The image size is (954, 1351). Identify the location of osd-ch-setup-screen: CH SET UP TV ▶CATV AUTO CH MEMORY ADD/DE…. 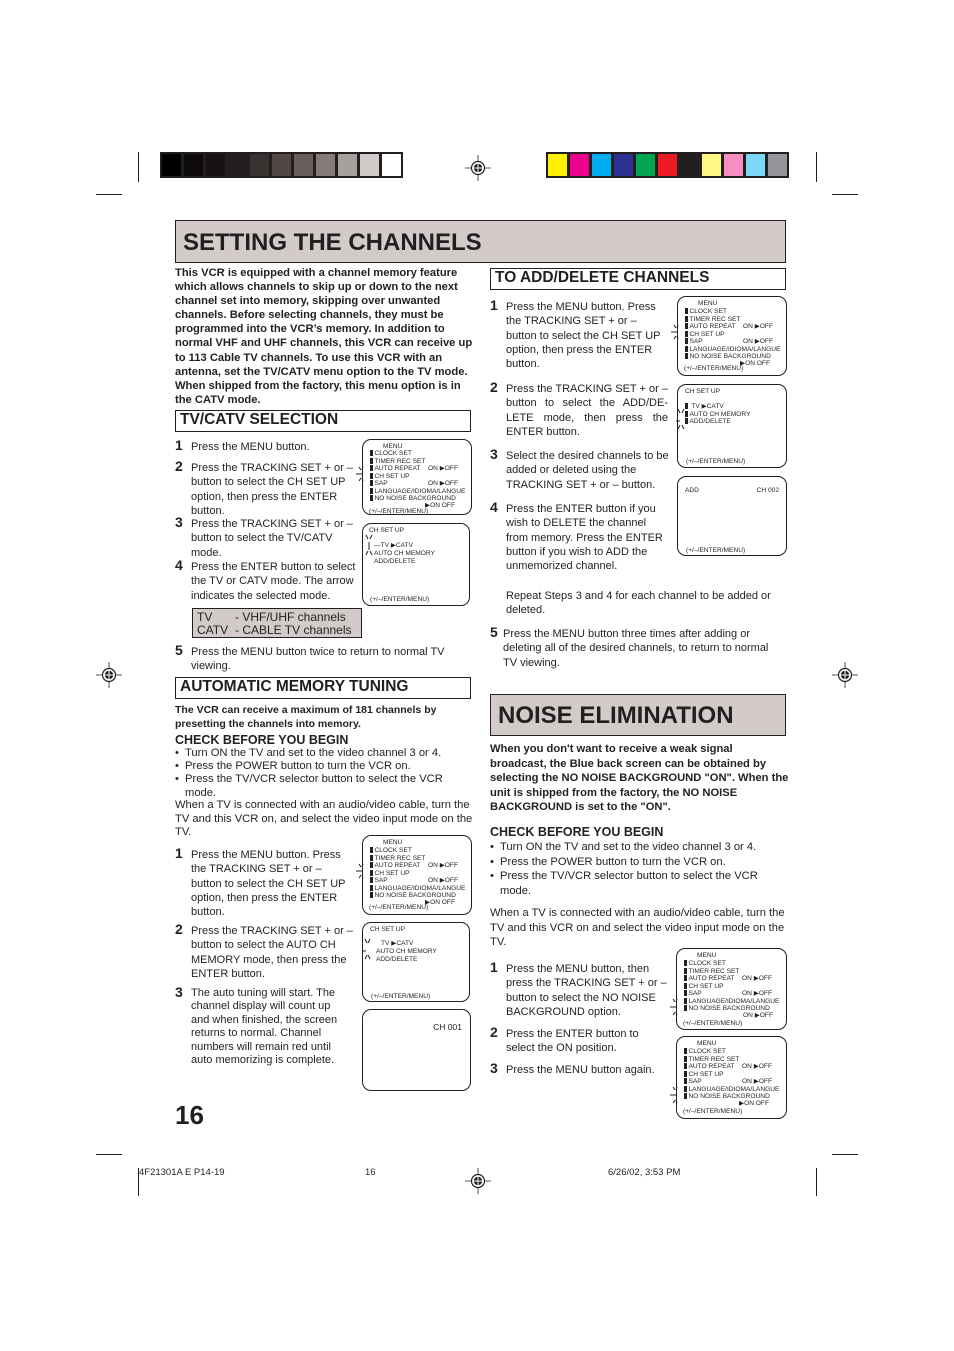
(731, 426).